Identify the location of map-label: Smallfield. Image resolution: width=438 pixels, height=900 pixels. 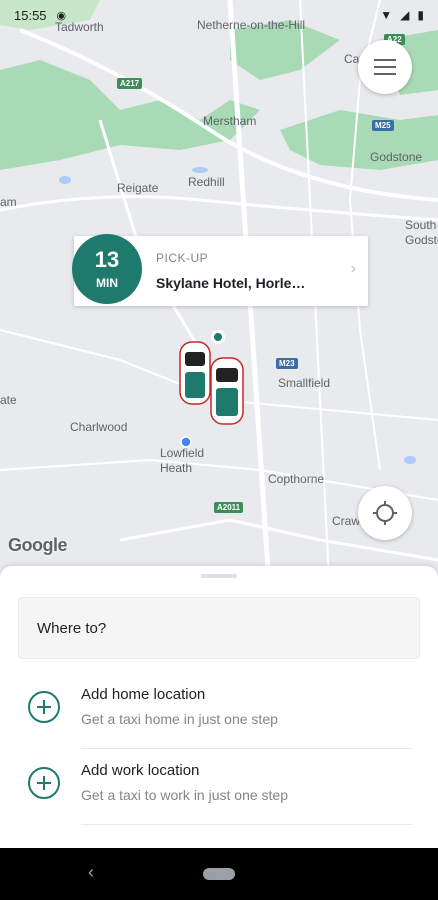
(304, 383).